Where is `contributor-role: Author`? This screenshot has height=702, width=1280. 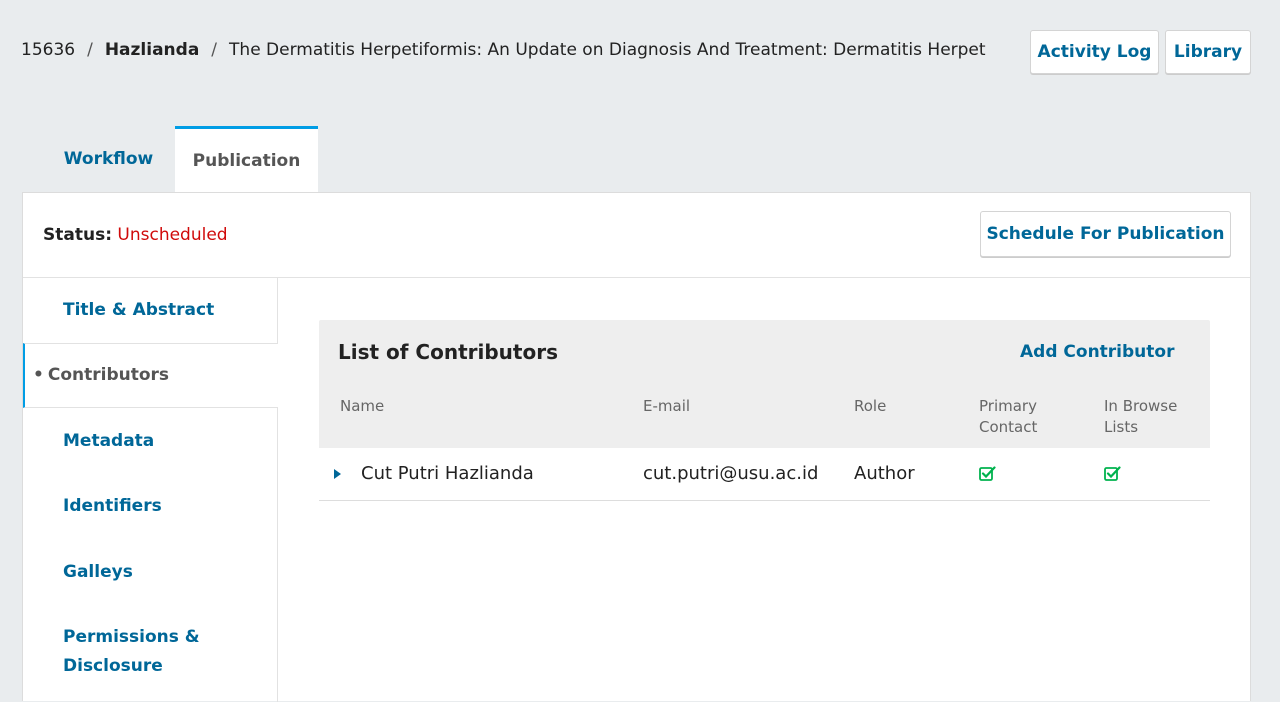
contributor-role: Author is located at coordinates (884, 473).